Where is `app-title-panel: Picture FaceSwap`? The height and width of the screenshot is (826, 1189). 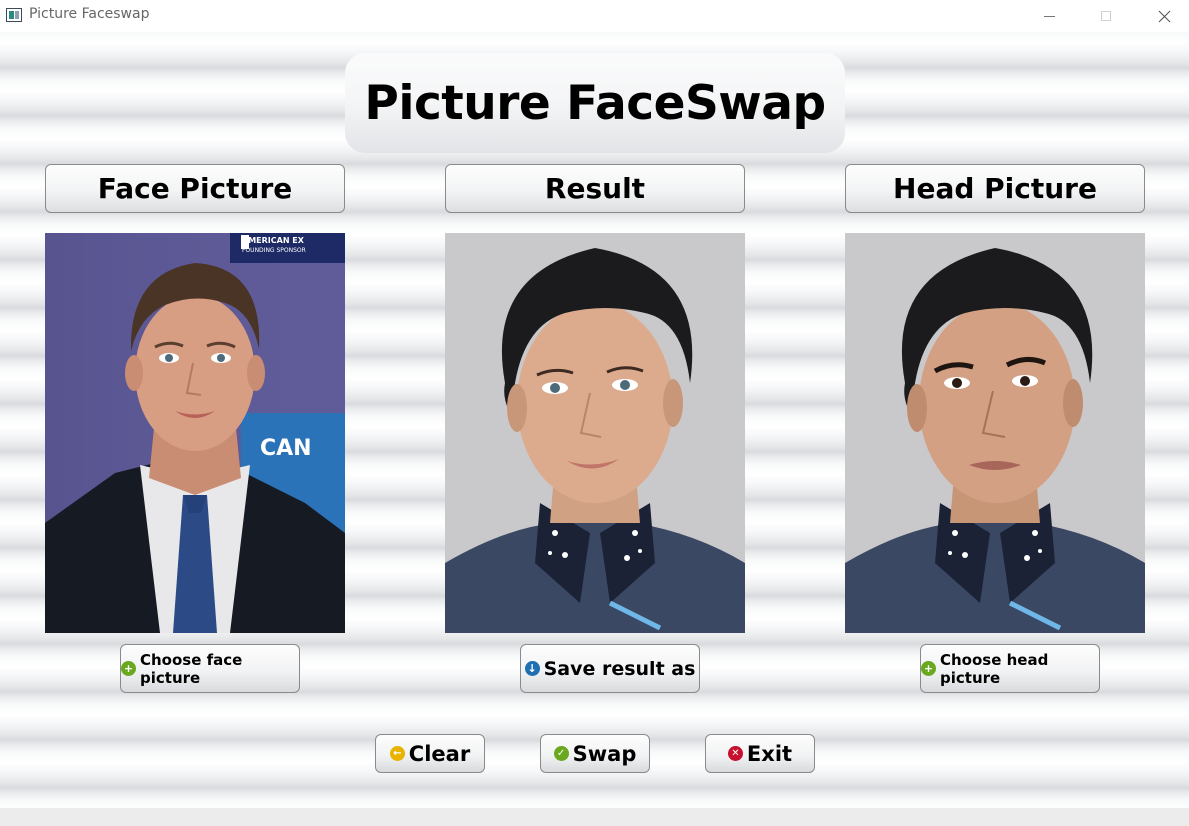 app-title-panel: Picture FaceSwap is located at coordinates (595, 103).